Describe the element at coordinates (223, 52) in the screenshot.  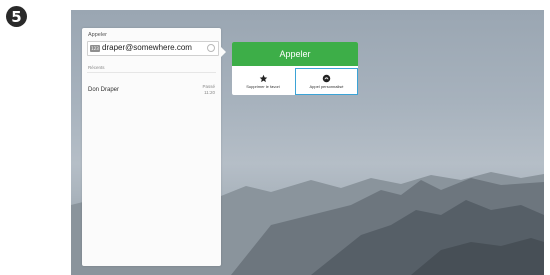
I see `popup-pointer` at that location.